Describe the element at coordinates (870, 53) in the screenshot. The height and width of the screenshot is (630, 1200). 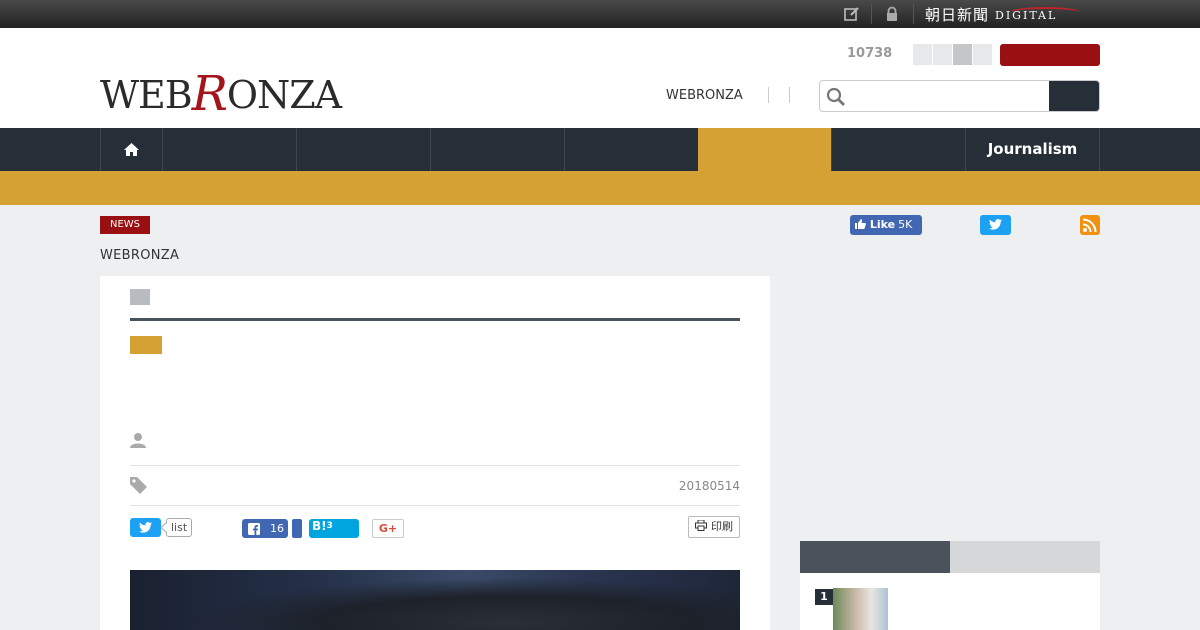
I see `counter-value: 10738` at that location.